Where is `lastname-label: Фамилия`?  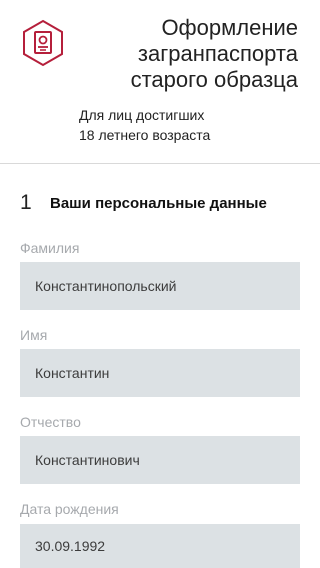
lastname-label: Фамилия is located at coordinates (50, 248).